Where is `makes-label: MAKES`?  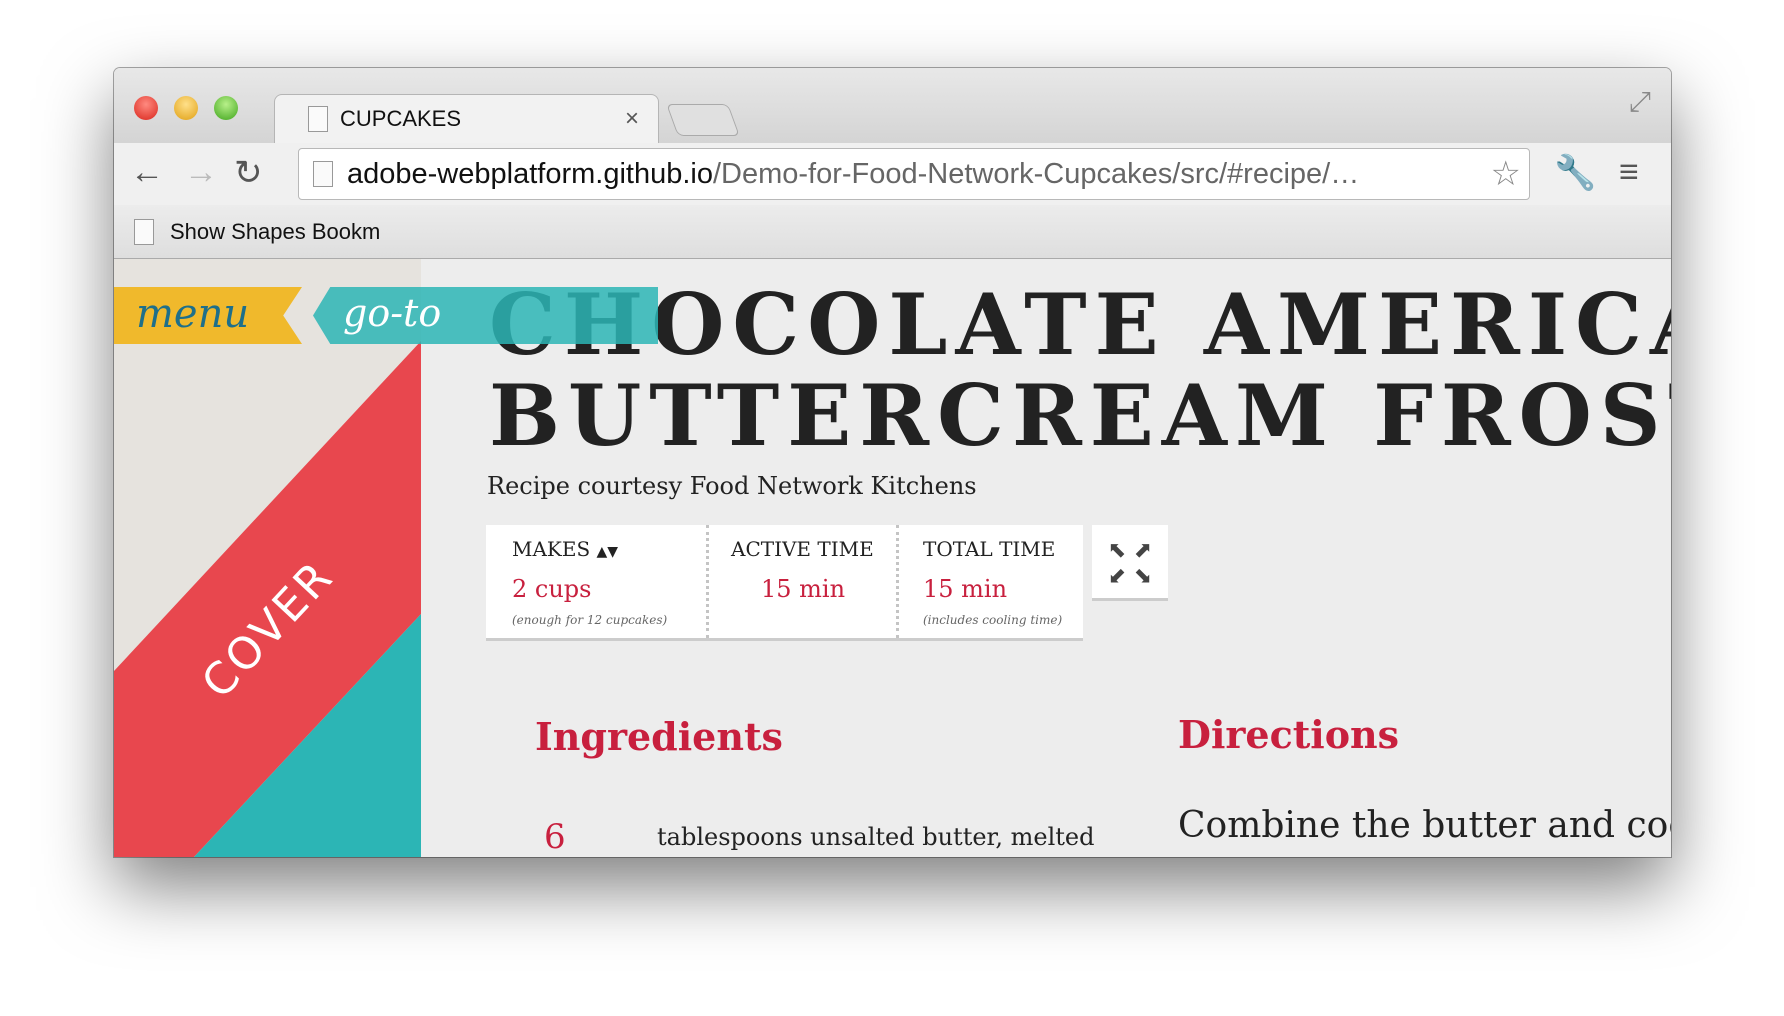 makes-label: MAKES is located at coordinates (551, 549).